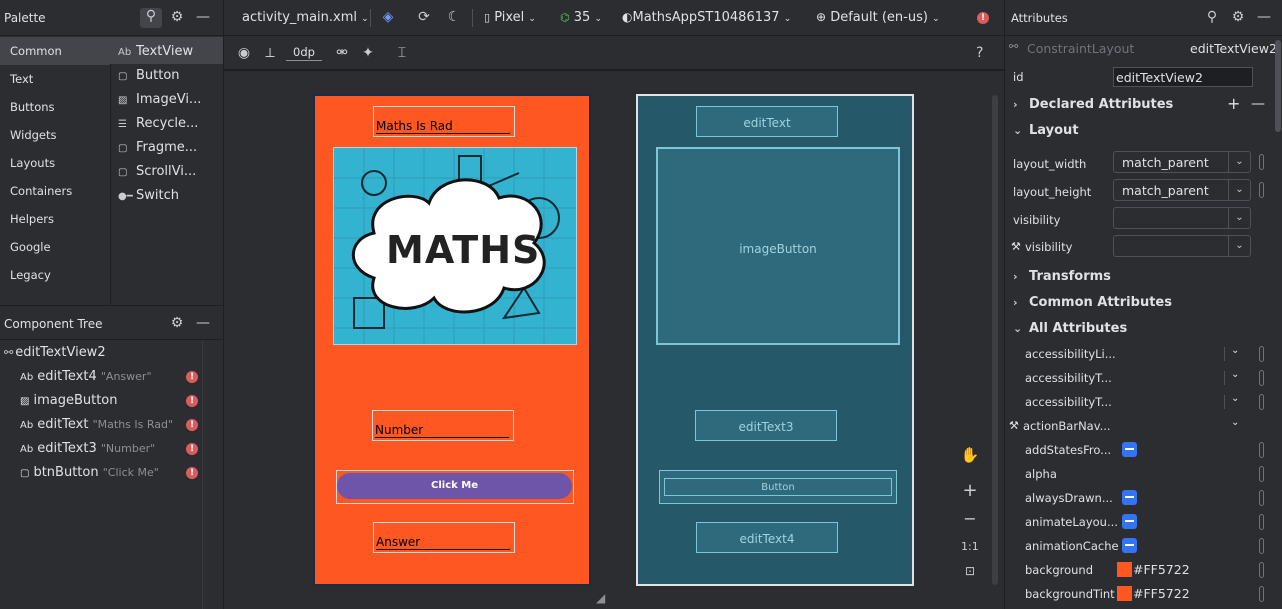  Describe the element at coordinates (1141, 105) in the screenshot. I see `section-declared: › Declared Attributes + —` at that location.